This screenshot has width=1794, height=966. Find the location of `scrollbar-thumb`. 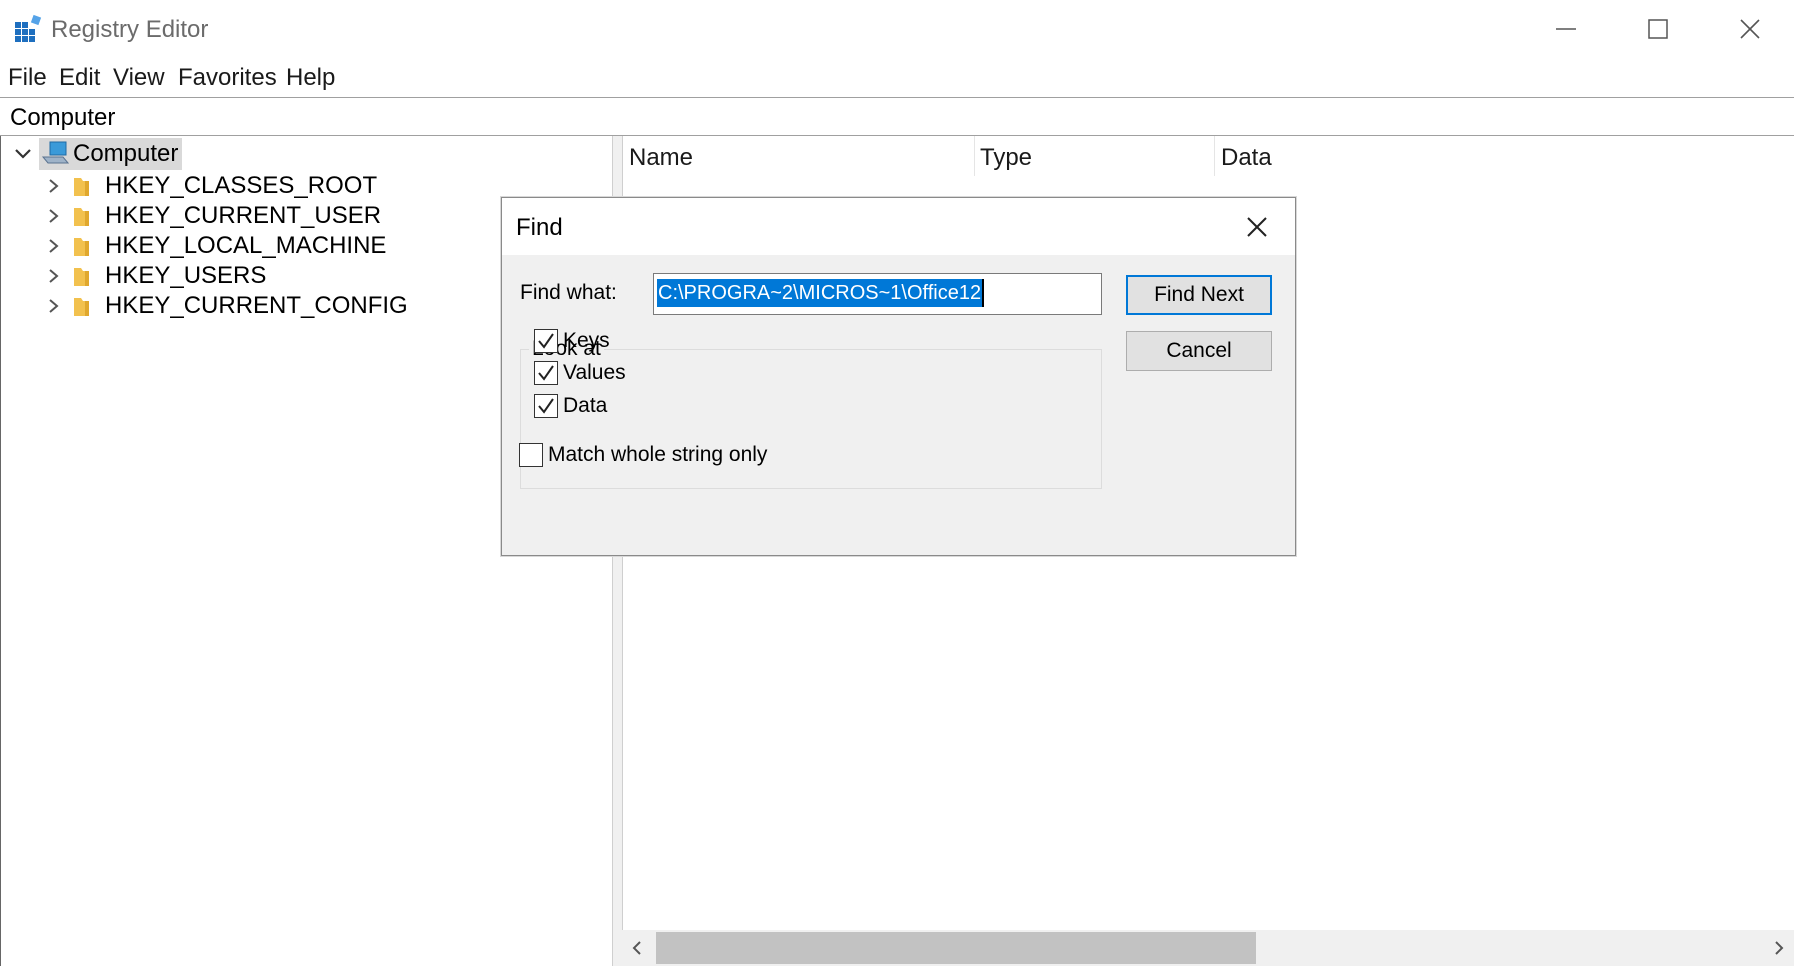

scrollbar-thumb is located at coordinates (956, 948).